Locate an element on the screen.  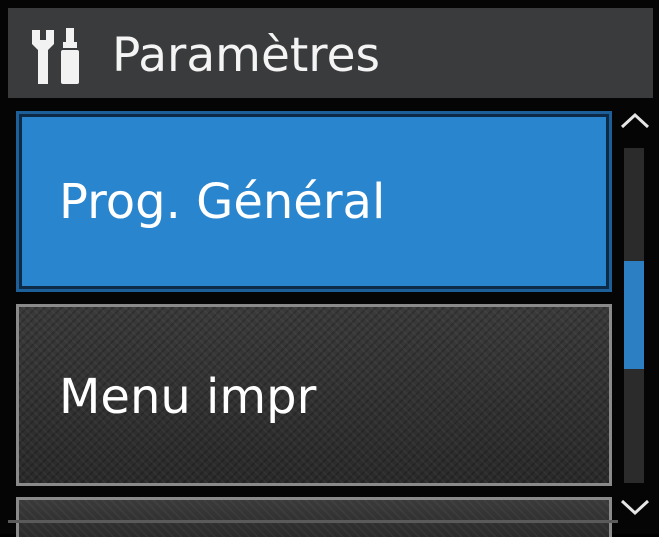
menu-item-next is located at coordinates (314, 517).